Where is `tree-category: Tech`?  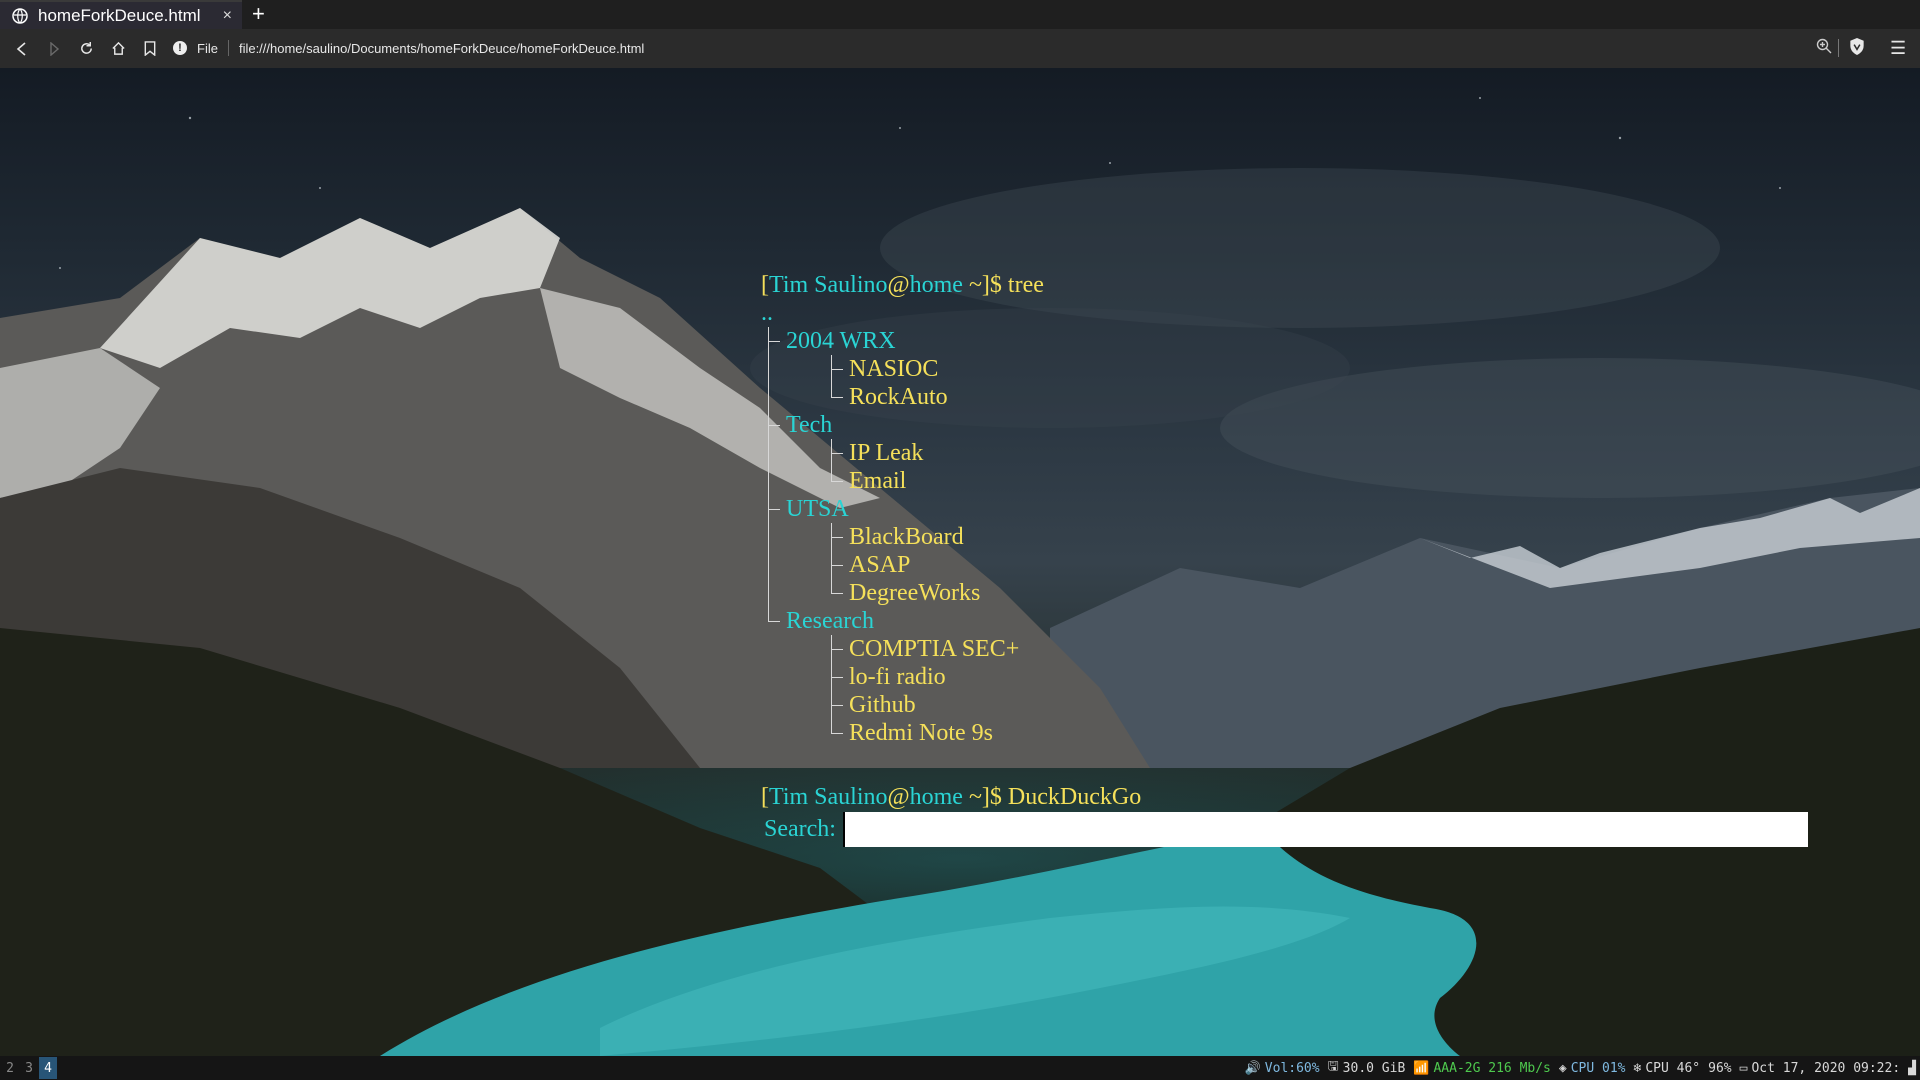 tree-category: Tech is located at coordinates (1286, 425).